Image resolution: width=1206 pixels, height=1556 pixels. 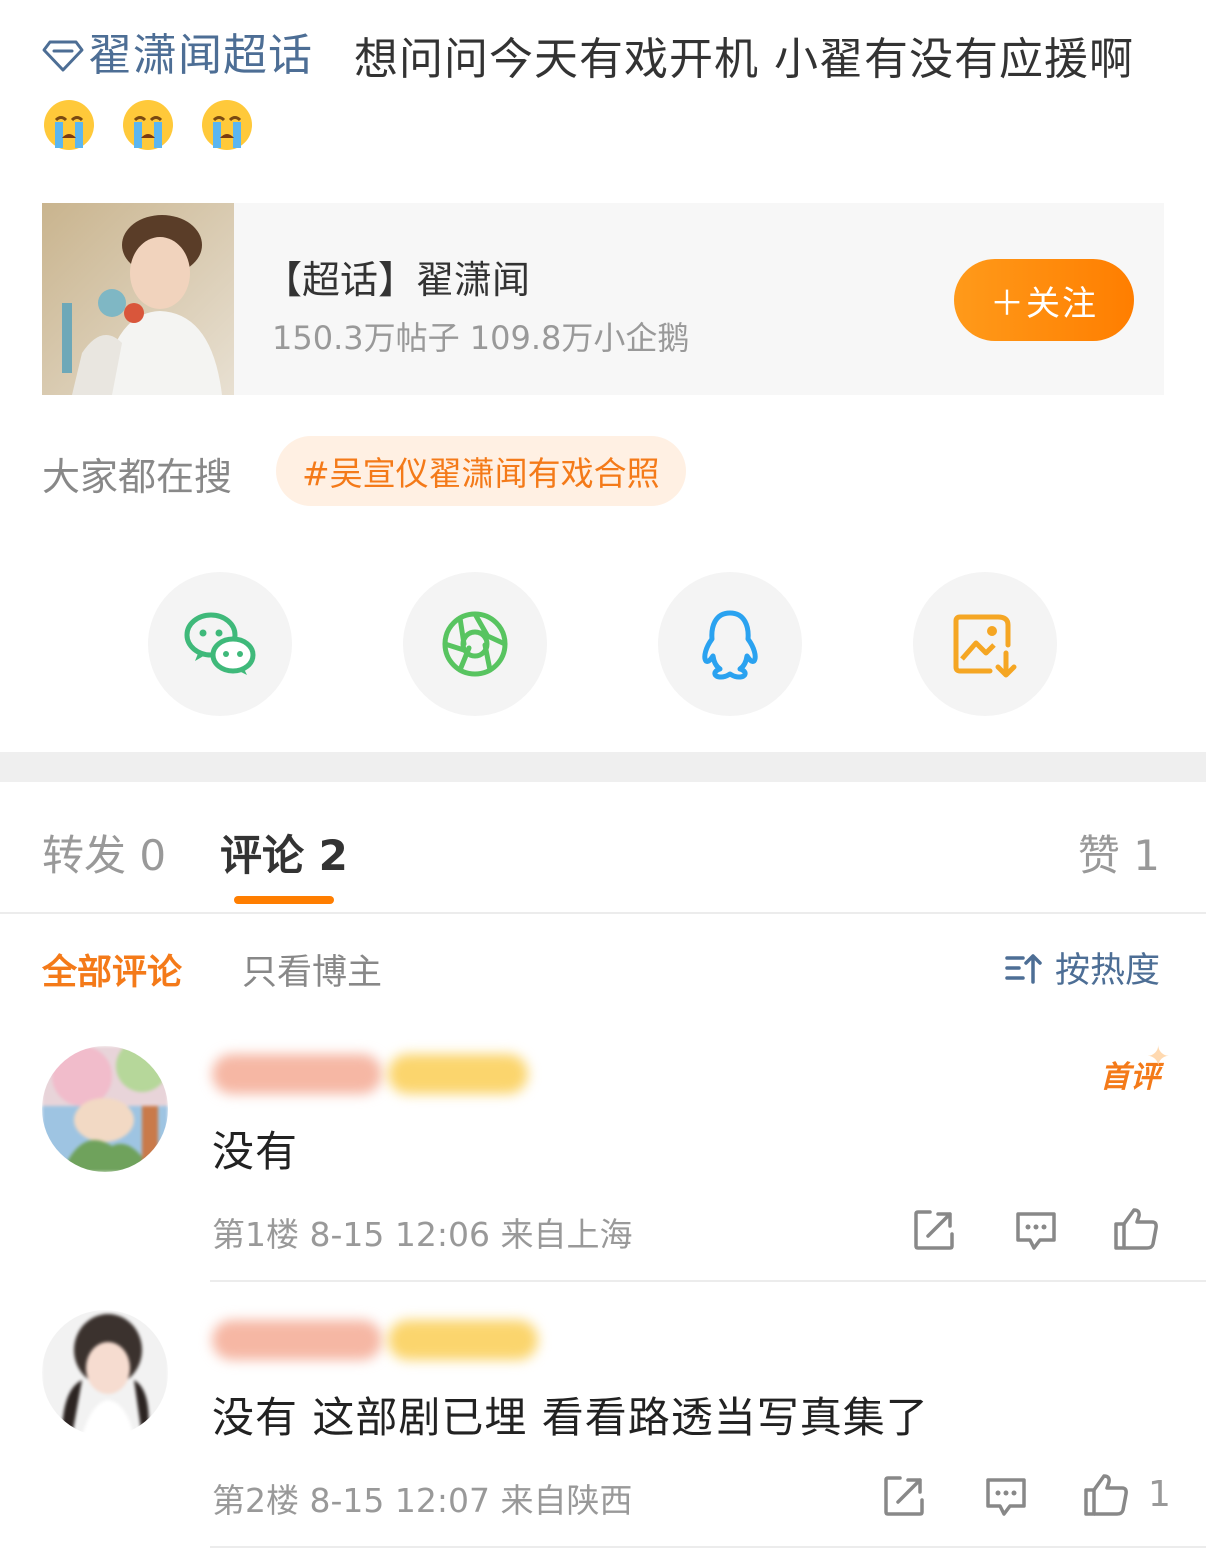 What do you see at coordinates (1119, 852) in the screenshot?
I see `tab-likes: 赞 1` at bounding box center [1119, 852].